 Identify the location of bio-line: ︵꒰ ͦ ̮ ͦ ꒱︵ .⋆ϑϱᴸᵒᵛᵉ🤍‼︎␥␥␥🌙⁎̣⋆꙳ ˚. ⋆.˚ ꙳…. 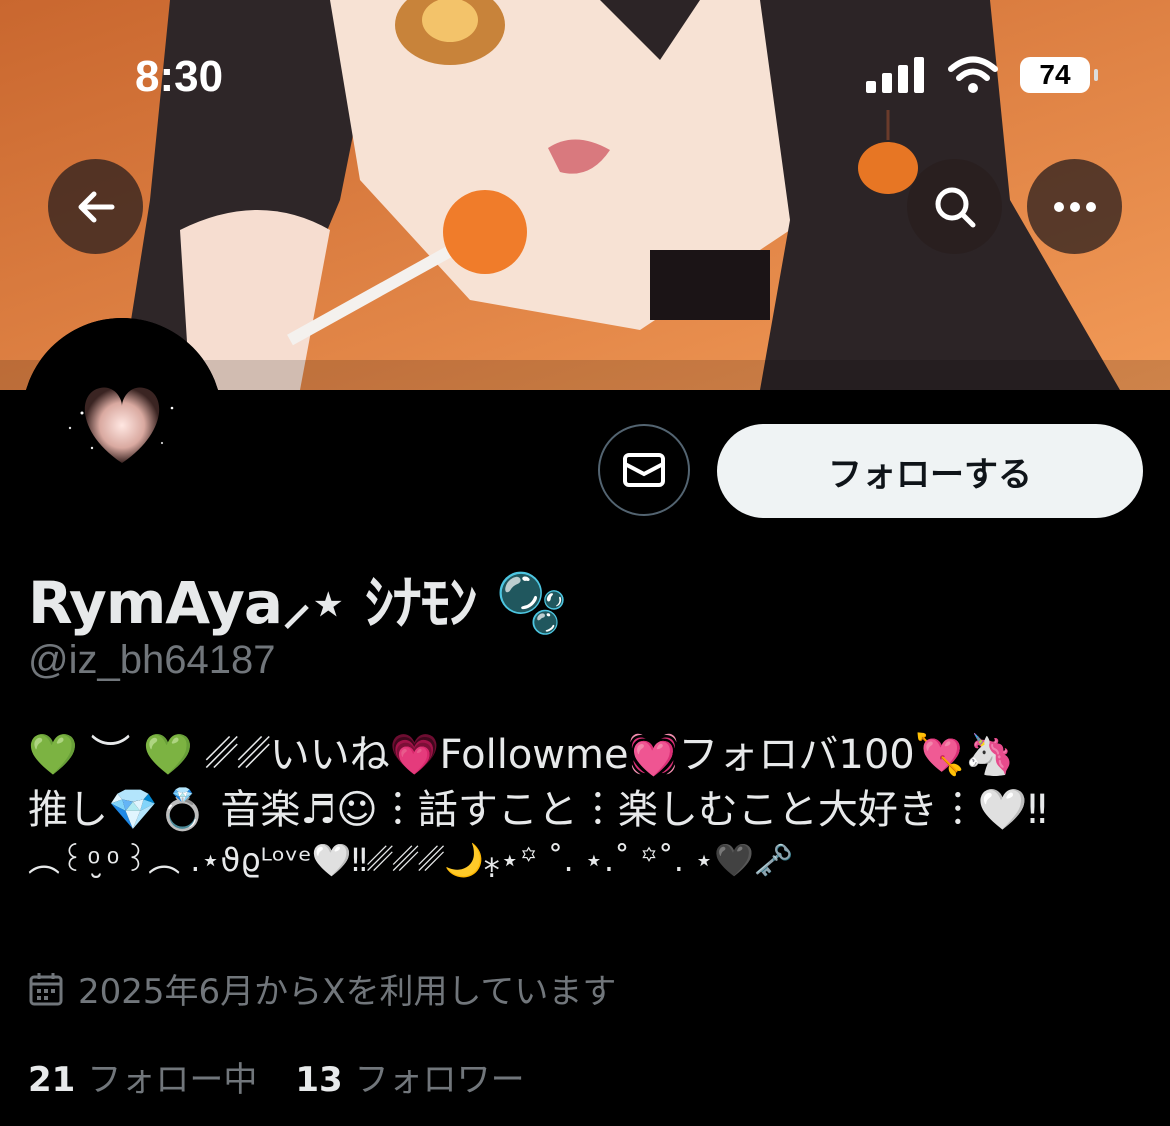
(411, 860).